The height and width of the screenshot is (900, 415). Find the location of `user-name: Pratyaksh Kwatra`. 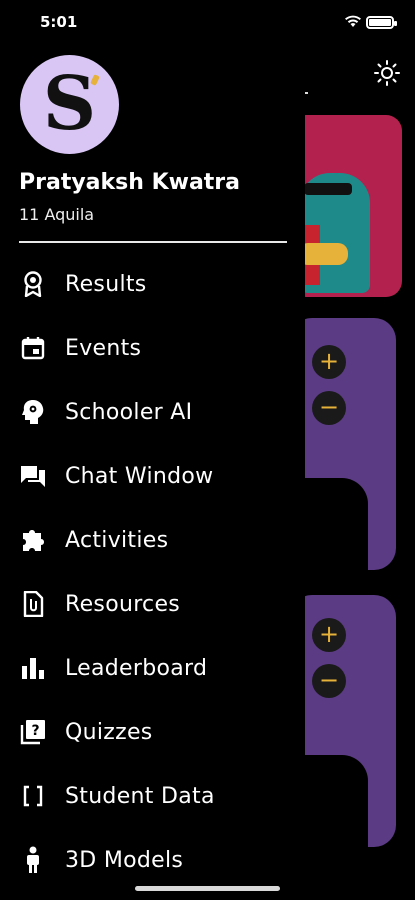

user-name: Pratyaksh Kwatra is located at coordinates (129, 182).